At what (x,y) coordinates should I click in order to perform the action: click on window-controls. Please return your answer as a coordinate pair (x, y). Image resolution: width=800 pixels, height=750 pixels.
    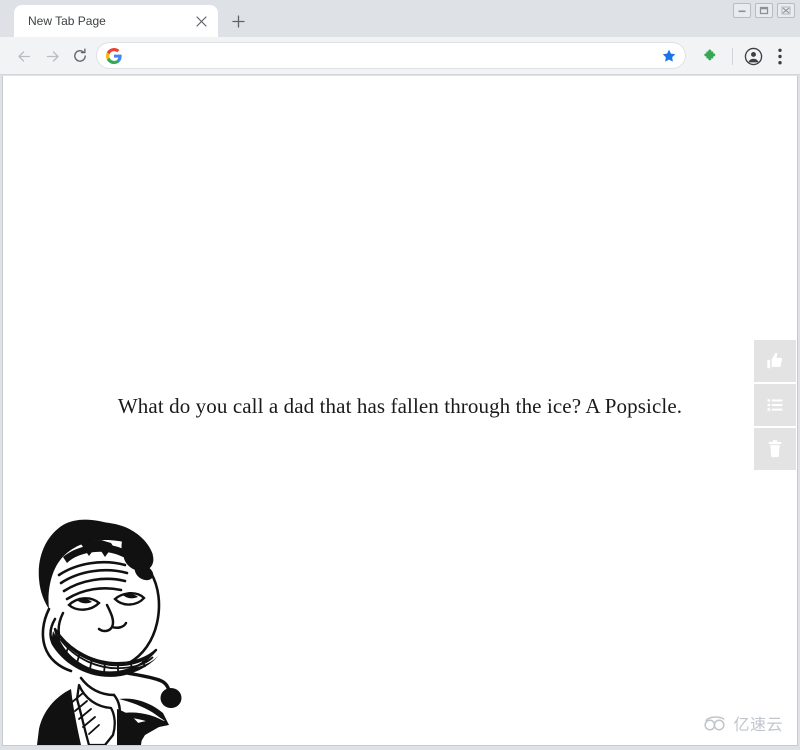
    Looking at the image, I should click on (764, 10).